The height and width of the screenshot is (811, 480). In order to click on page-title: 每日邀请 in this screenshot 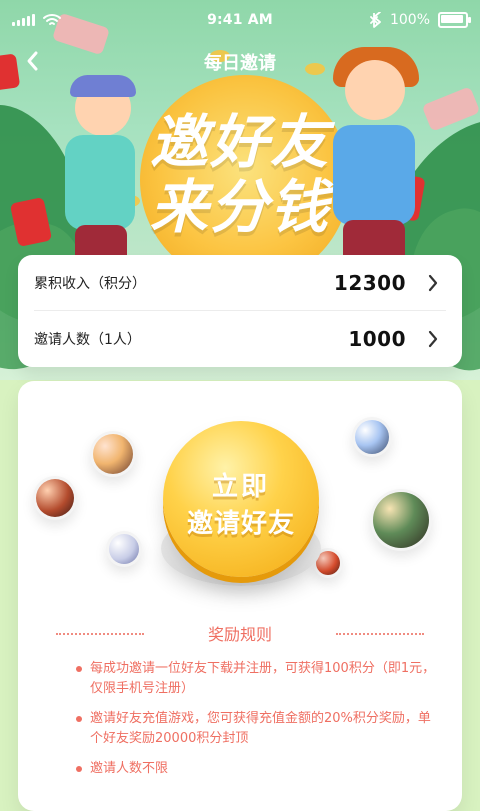, I will do `click(240, 63)`.